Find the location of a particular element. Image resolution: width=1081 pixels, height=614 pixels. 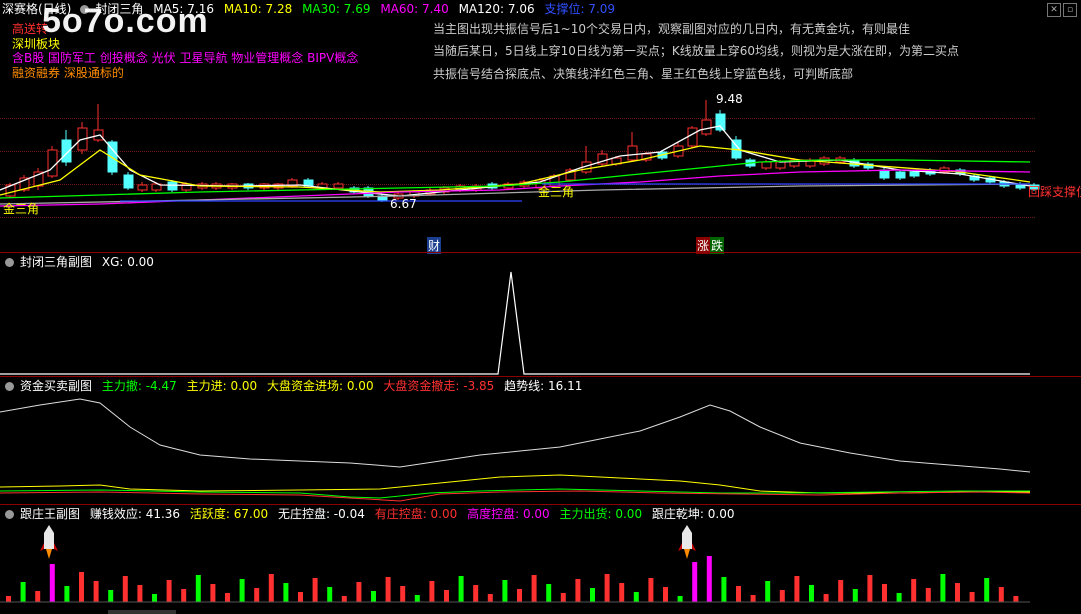

golden-triangle-2: 金三角 is located at coordinates (556, 192).